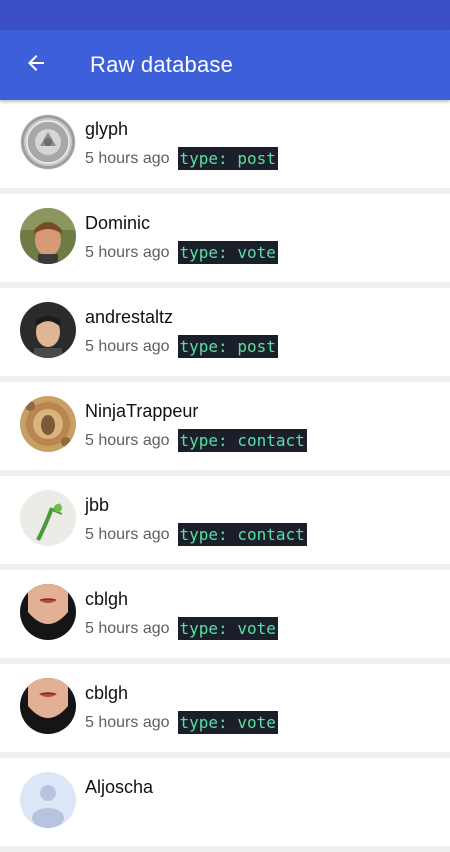  I want to click on author-name: andrestaltz, so click(129, 317).